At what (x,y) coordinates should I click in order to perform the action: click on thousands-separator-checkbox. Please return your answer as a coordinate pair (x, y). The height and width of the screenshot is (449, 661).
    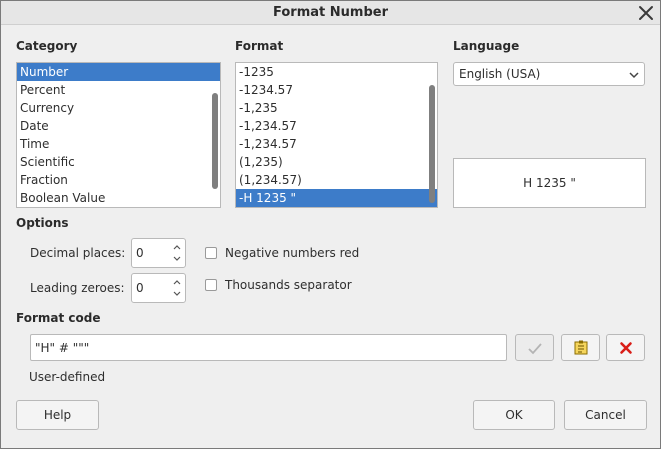
    Looking at the image, I should click on (211, 285).